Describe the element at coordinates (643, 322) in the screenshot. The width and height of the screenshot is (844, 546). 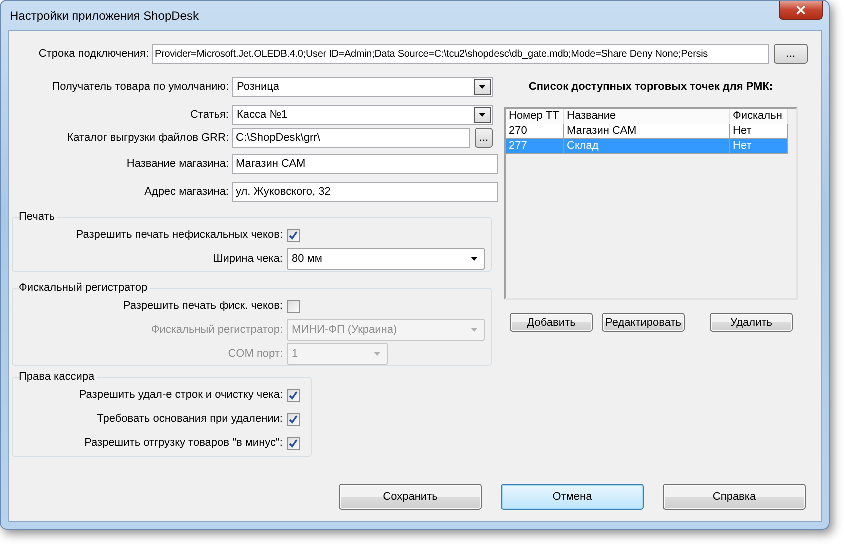
I see `list-action-button: Редактировать` at that location.